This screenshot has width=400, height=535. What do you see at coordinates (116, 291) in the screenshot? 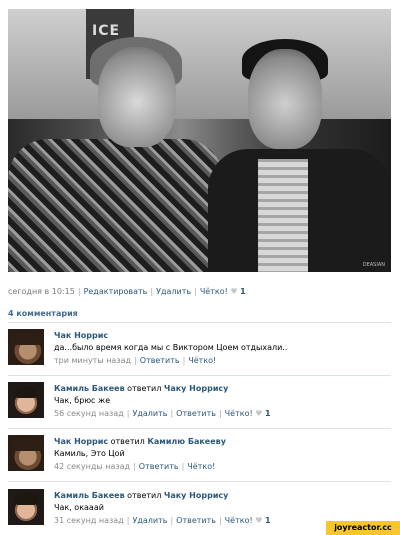
I see `edit-link: Редактировать` at bounding box center [116, 291].